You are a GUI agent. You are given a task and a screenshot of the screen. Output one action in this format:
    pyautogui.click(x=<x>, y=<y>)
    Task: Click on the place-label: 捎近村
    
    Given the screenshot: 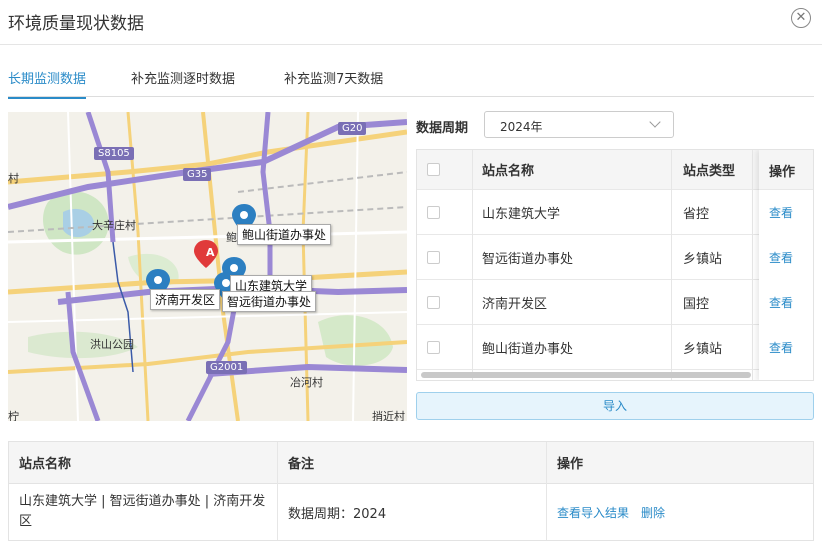 What is the action you would take?
    pyautogui.click(x=388, y=415)
    